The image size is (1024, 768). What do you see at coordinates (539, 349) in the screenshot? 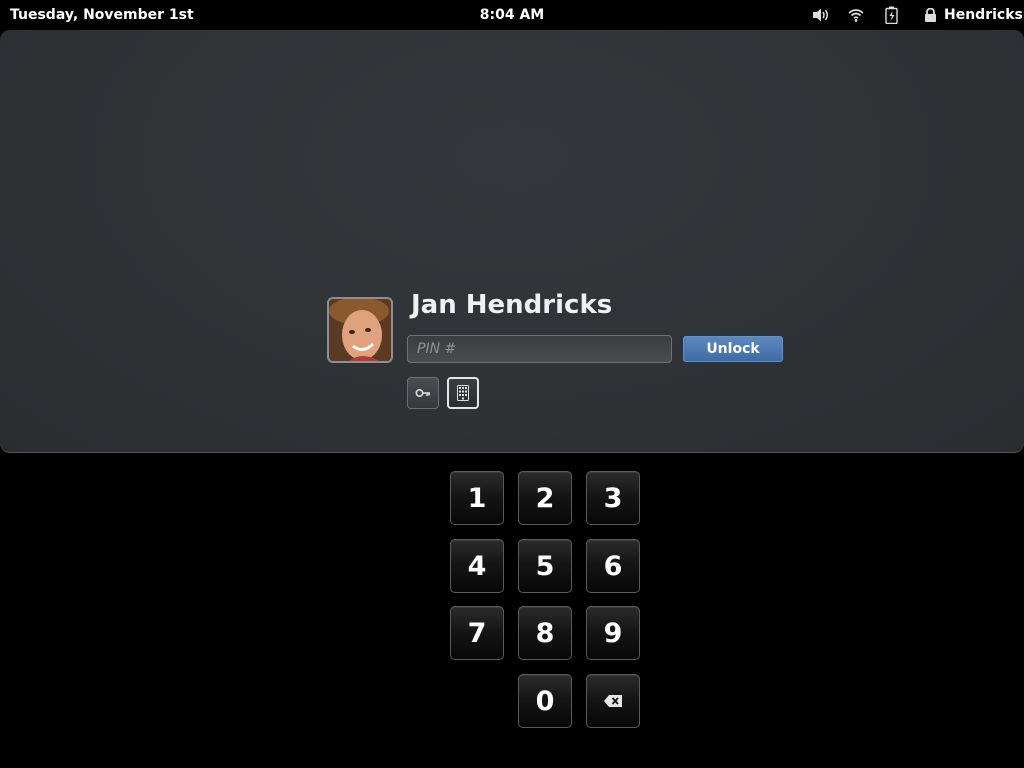
I see `pin-input` at bounding box center [539, 349].